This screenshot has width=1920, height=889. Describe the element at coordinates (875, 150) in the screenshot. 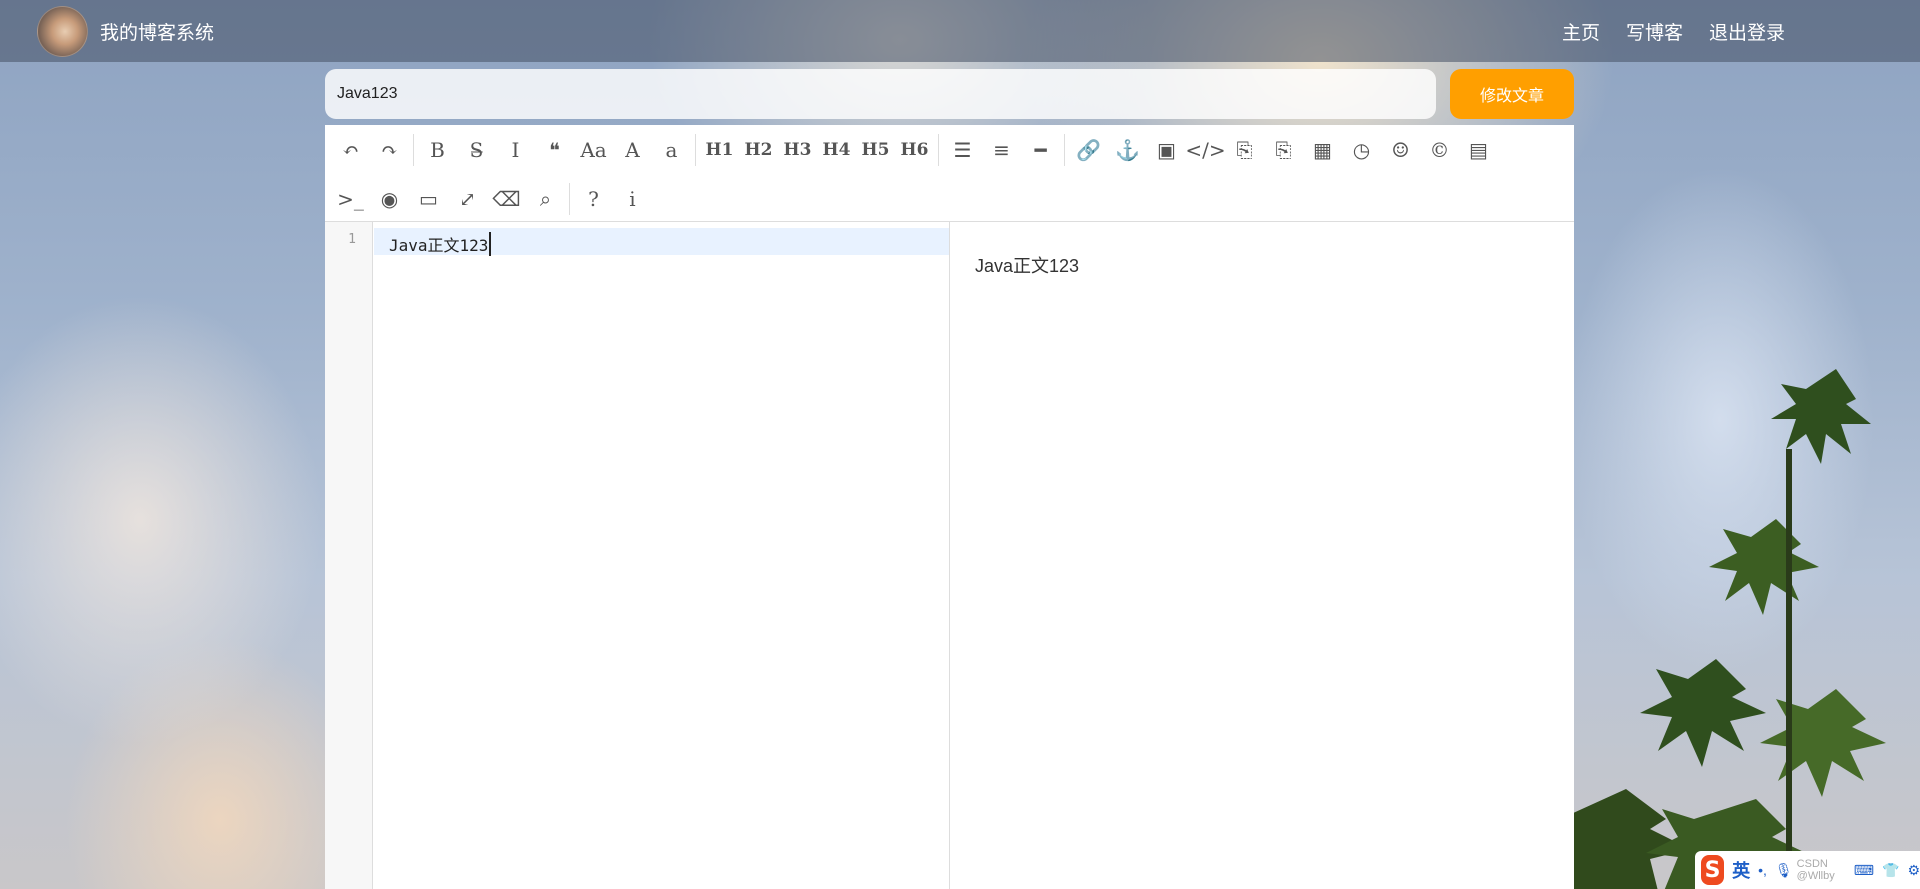

I see `h5-icon: H5` at that location.